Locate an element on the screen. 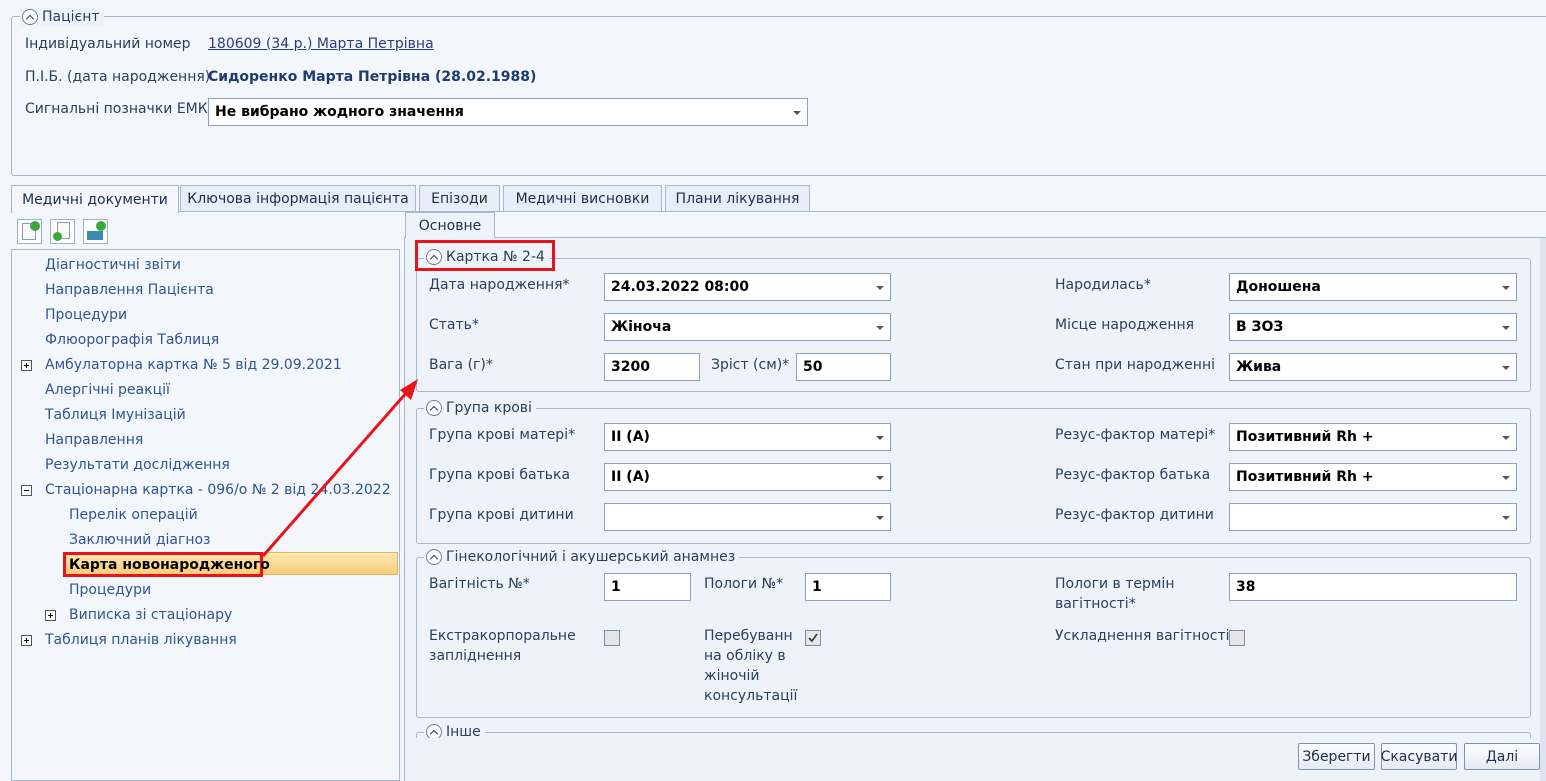 The image size is (1546, 781). add-document-icon is located at coordinates (29, 231).